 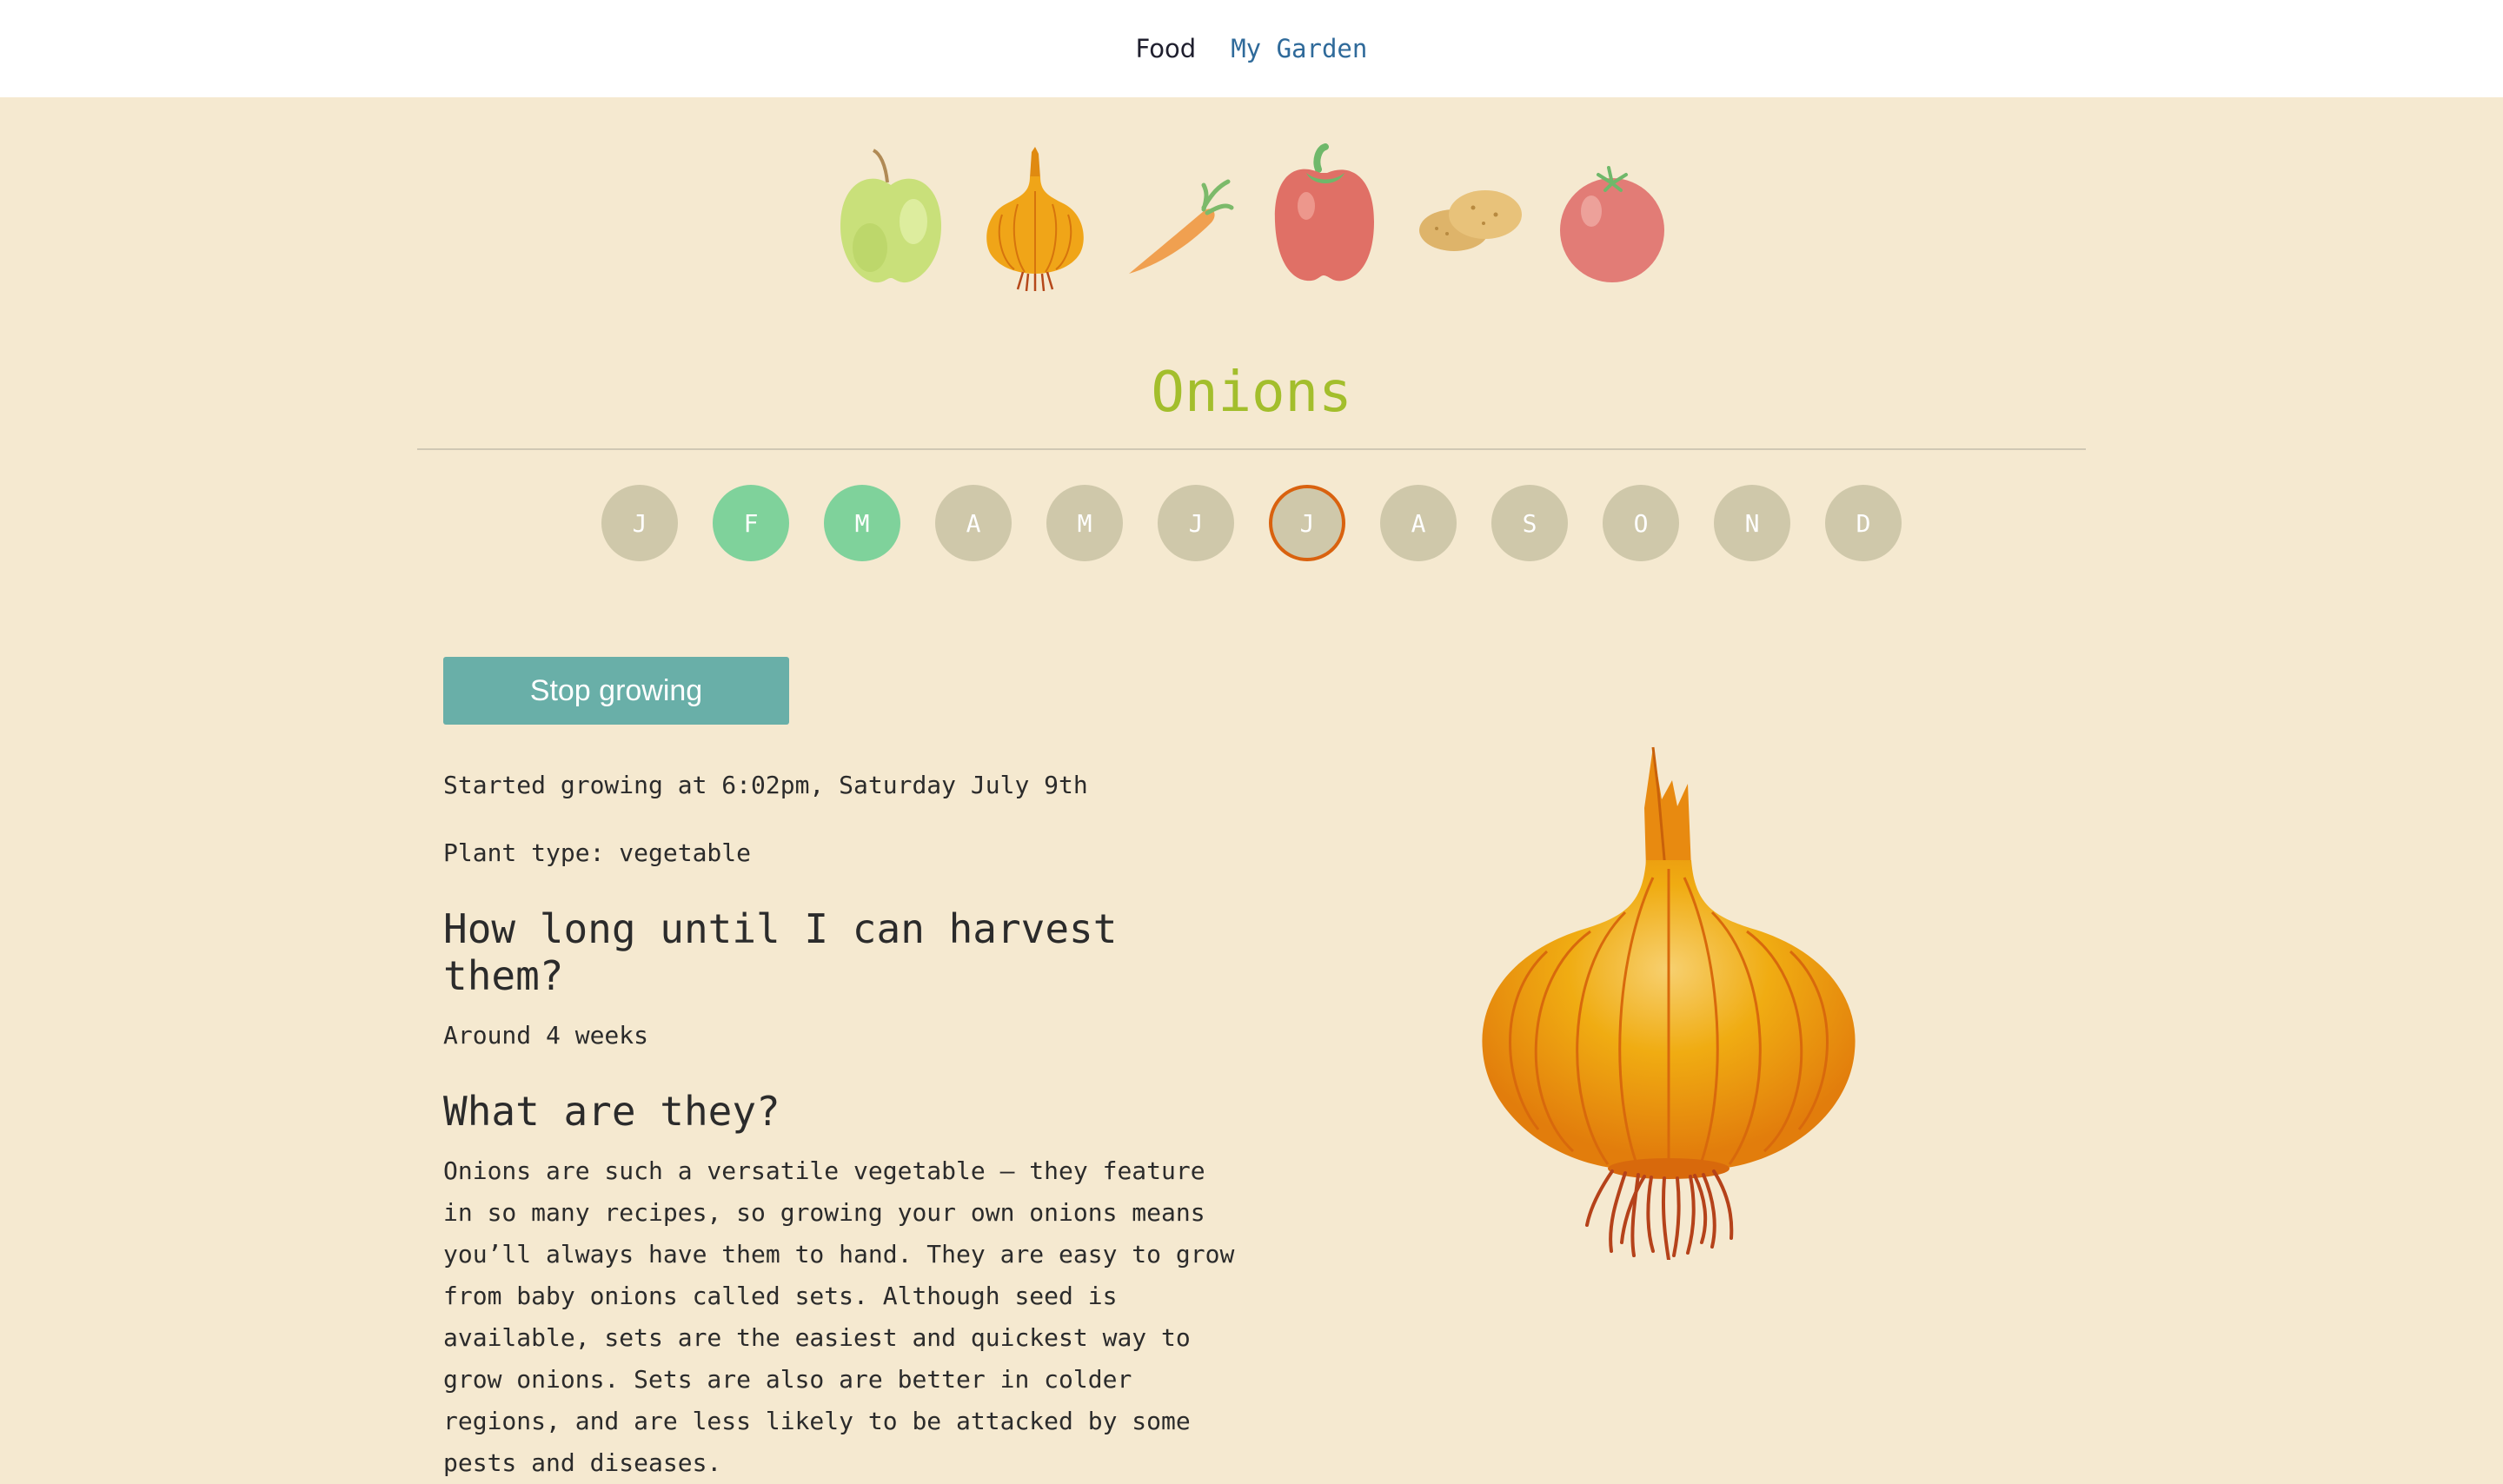 I want to click on onion-illustration, so click(x=1669, y=1003).